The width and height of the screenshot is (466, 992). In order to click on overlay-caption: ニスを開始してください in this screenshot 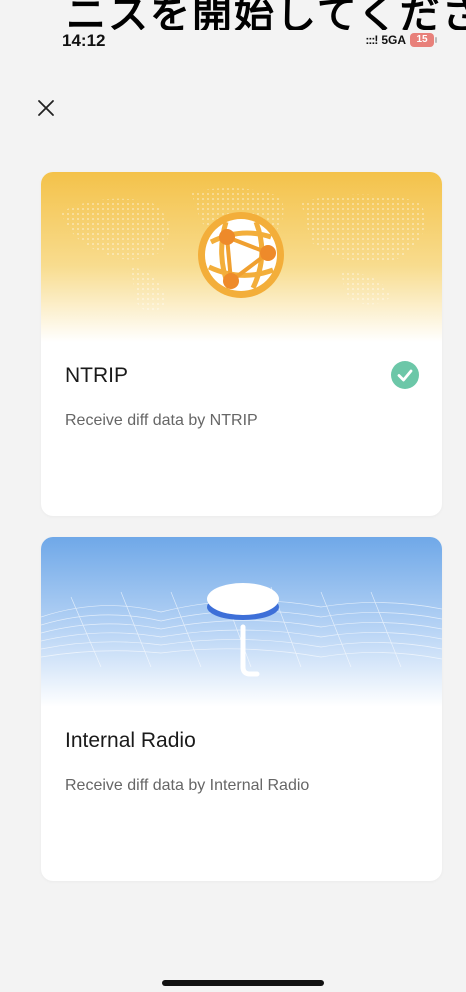, I will do `click(266, 15)`.